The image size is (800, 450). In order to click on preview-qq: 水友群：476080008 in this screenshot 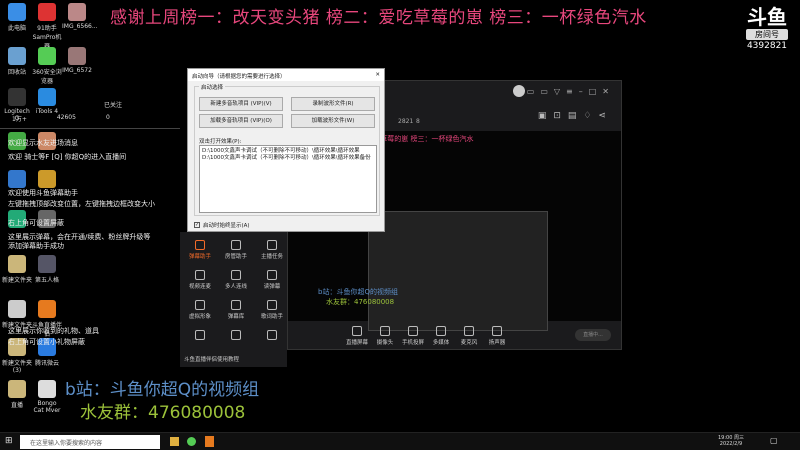, I will do `click(360, 302)`.